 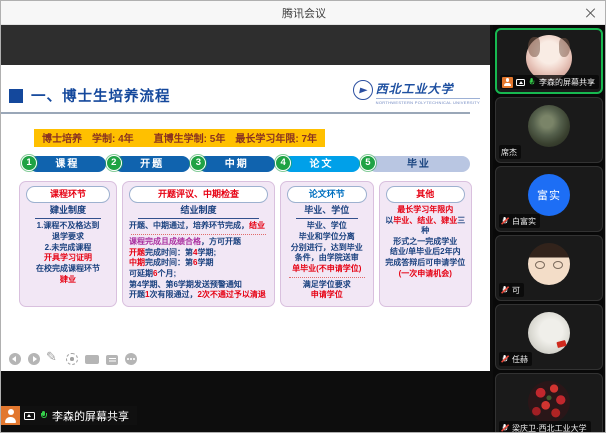 I want to click on box-line: 可延期6个月;, so click(x=153, y=273).